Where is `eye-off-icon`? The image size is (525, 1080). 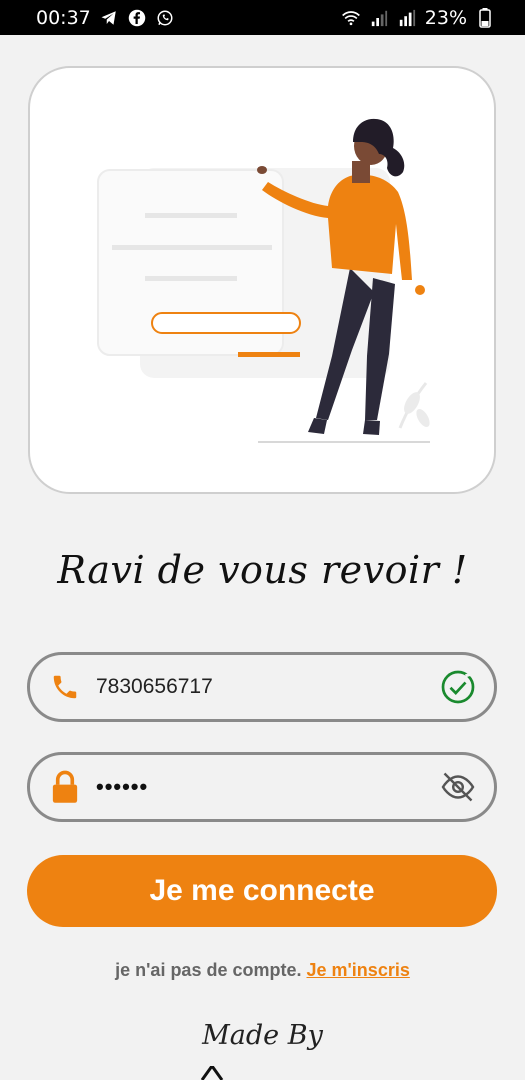
eye-off-icon is located at coordinates (458, 787).